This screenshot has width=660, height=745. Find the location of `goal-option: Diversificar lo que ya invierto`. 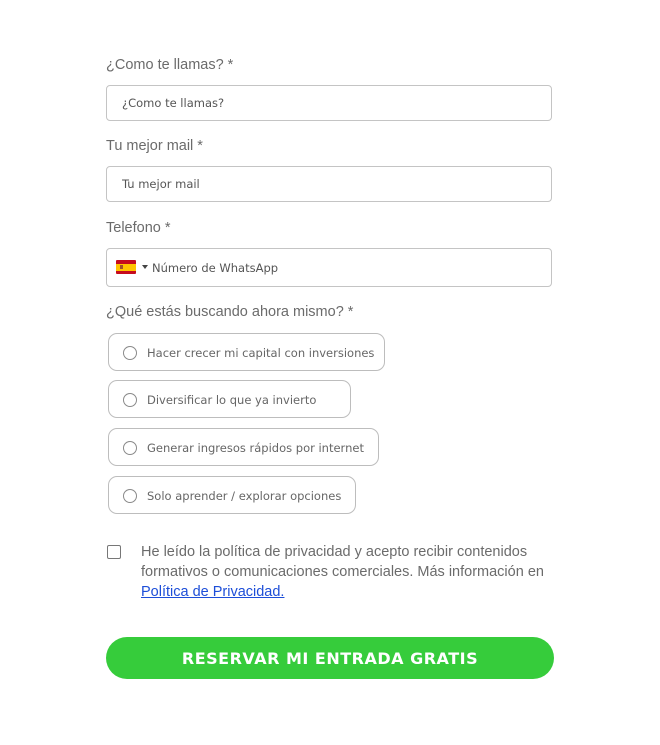

goal-option: Diversificar lo que ya invierto is located at coordinates (229, 399).